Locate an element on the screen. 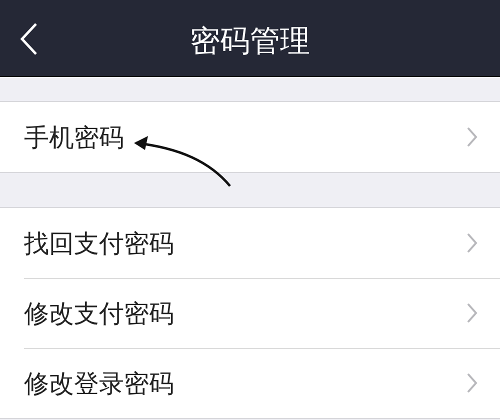 Image resolution: width=500 pixels, height=420 pixels. page-title: 密码管理 is located at coordinates (250, 41).